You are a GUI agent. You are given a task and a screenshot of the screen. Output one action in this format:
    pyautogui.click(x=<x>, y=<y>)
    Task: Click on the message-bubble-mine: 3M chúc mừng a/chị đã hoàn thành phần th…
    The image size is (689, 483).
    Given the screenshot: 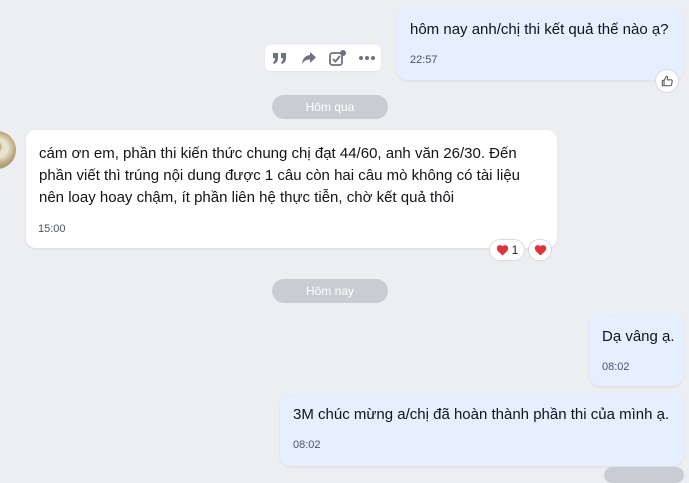 What is the action you would take?
    pyautogui.click(x=481, y=429)
    